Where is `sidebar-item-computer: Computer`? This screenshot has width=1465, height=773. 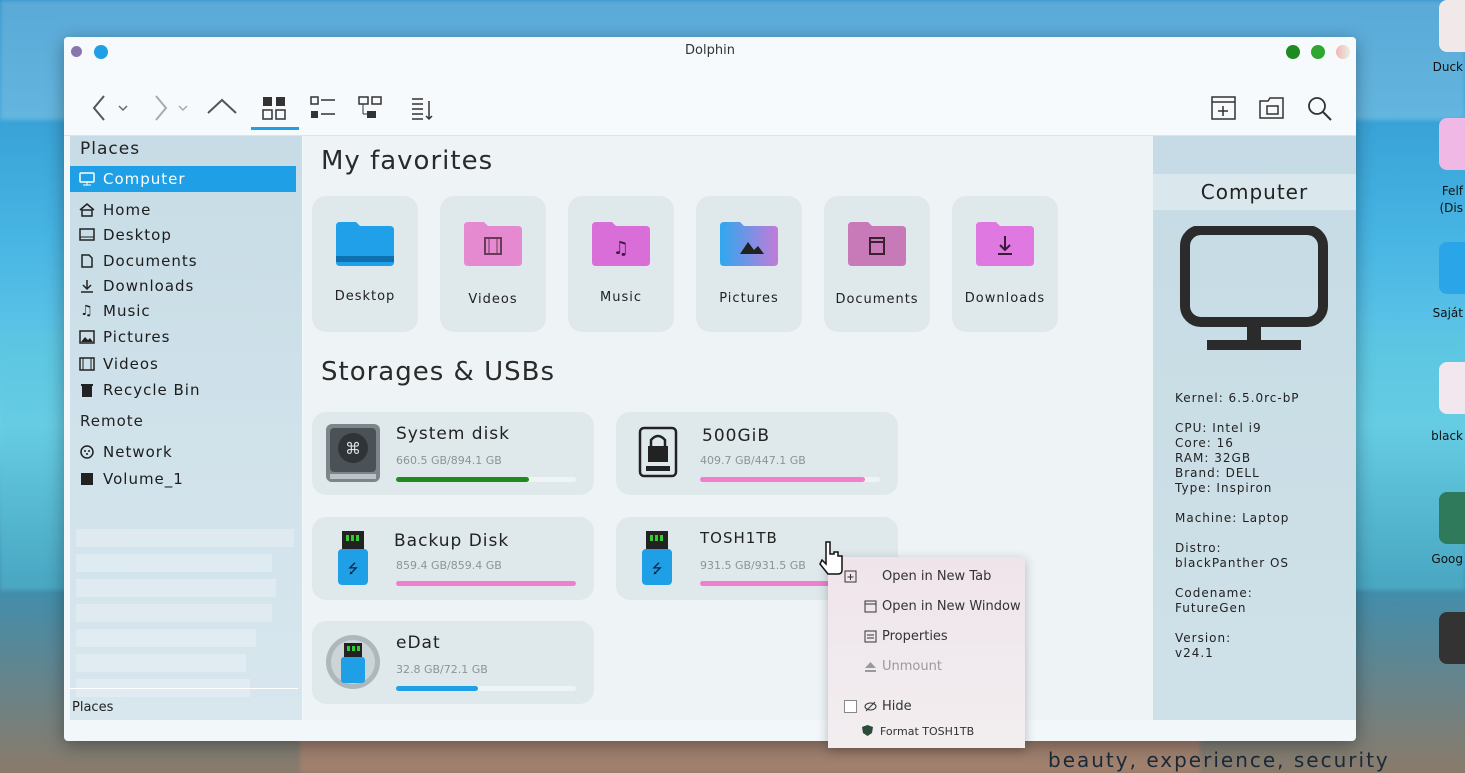 sidebar-item-computer: Computer is located at coordinates (183, 179).